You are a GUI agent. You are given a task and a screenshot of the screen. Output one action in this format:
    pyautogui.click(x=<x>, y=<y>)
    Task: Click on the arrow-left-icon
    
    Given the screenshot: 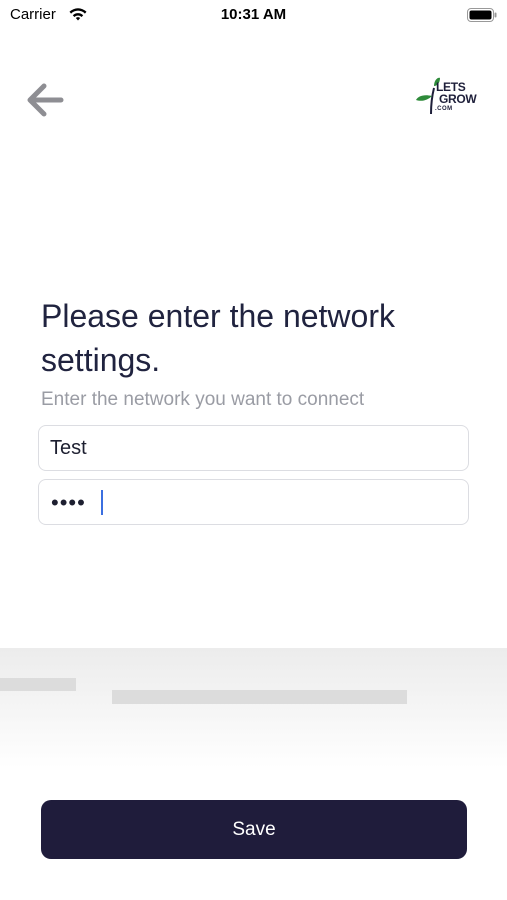 What is the action you would take?
    pyautogui.click(x=45, y=100)
    